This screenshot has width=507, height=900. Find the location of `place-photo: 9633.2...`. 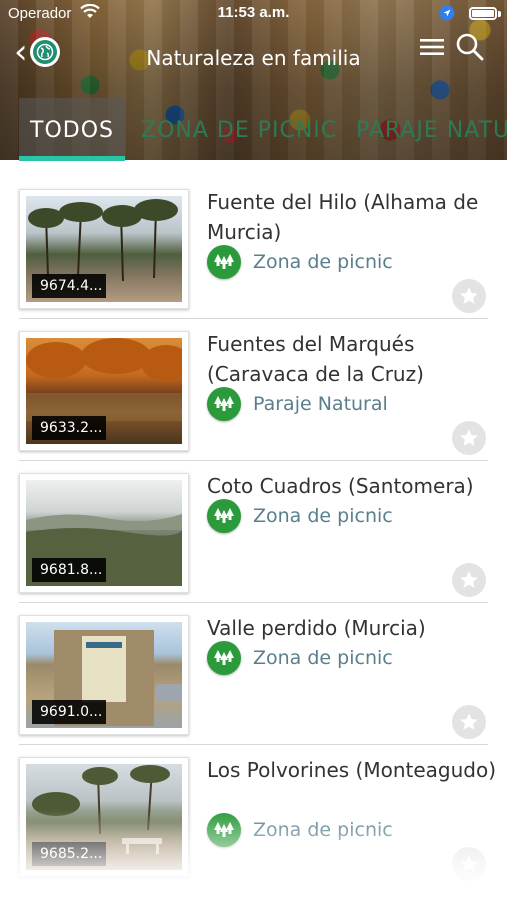

place-photo: 9633.2... is located at coordinates (104, 391).